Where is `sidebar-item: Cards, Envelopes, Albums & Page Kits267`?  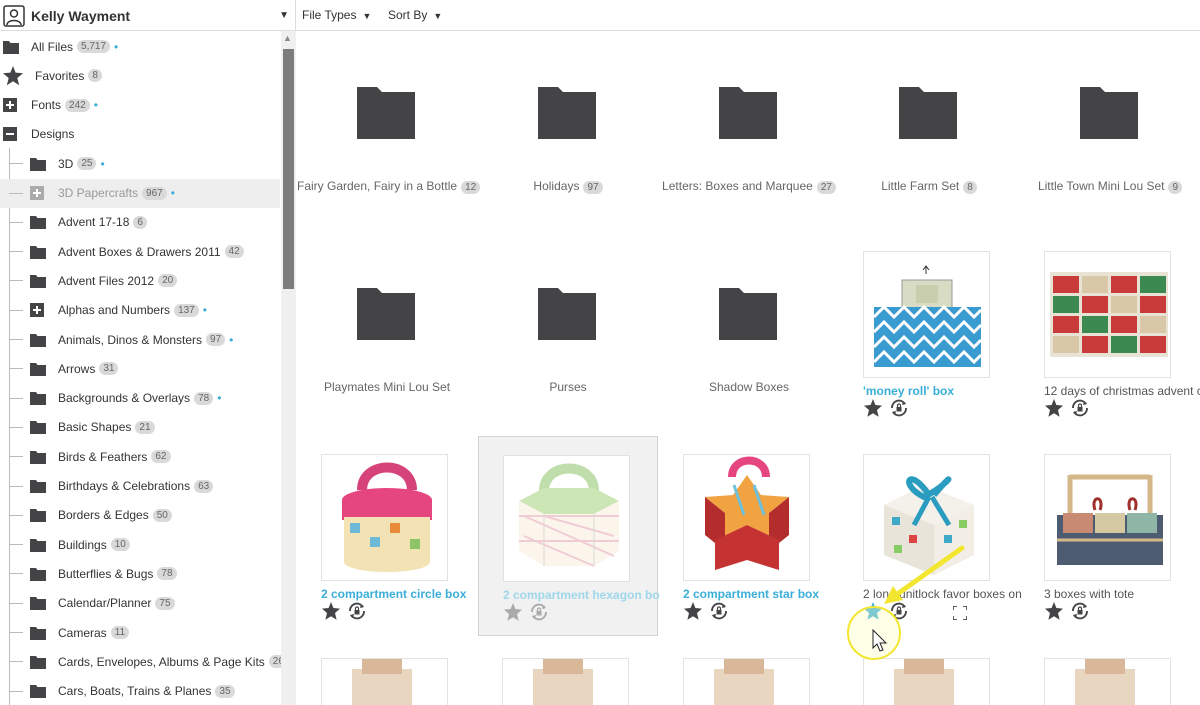
sidebar-item: Cards, Envelopes, Albums & Page Kits267 is located at coordinates (147, 661).